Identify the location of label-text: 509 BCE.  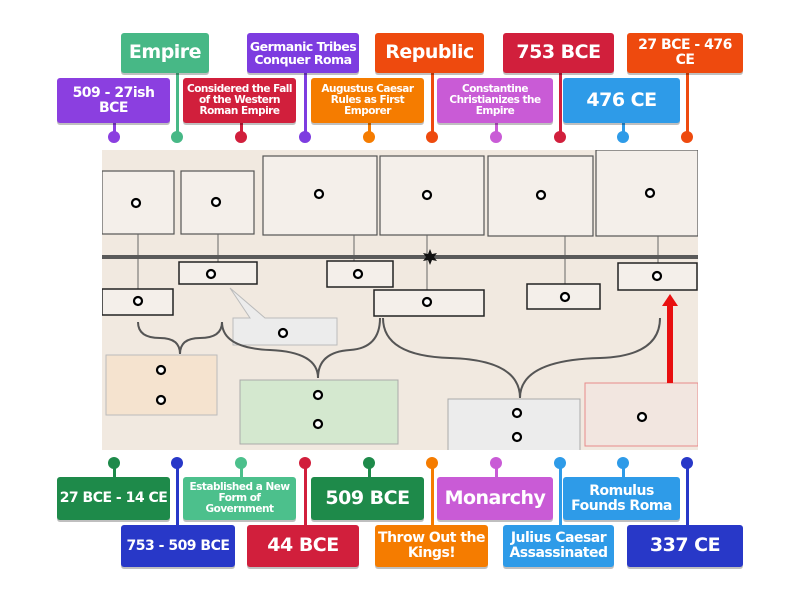
(367, 497).